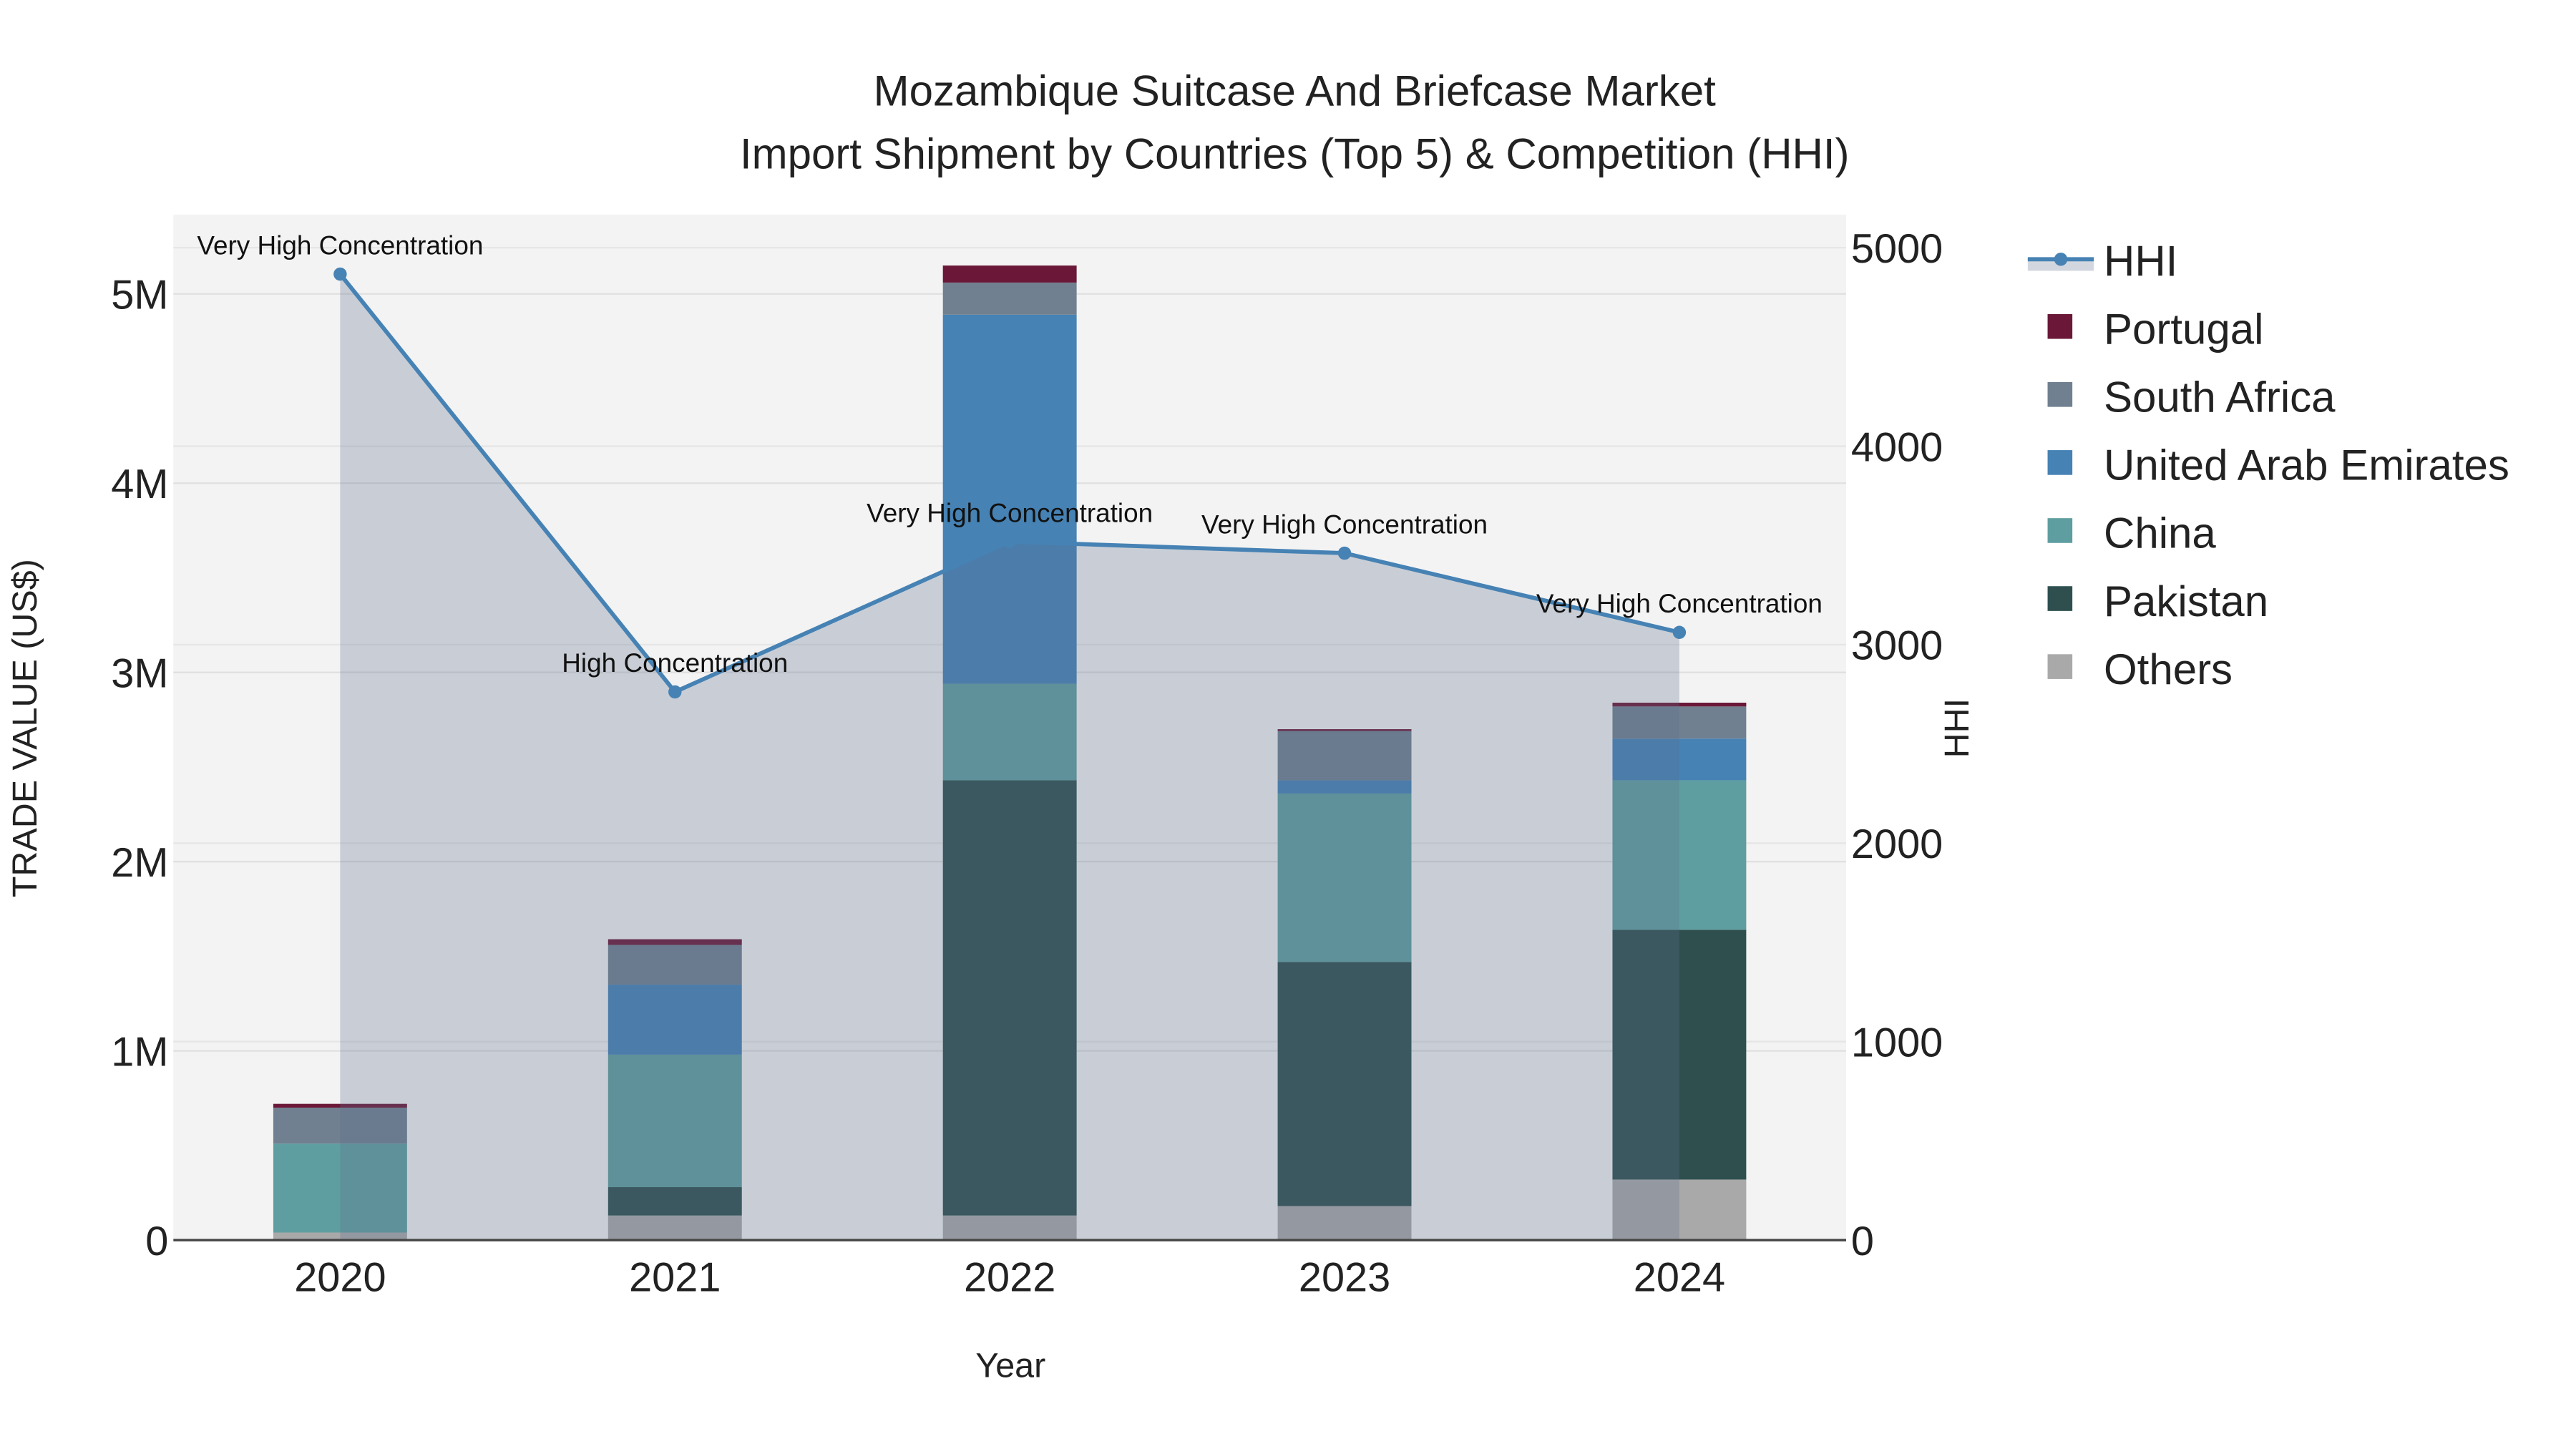 This screenshot has width=2576, height=1449. What do you see at coordinates (1679, 632) in the screenshot?
I see `hhi-point-2024` at bounding box center [1679, 632].